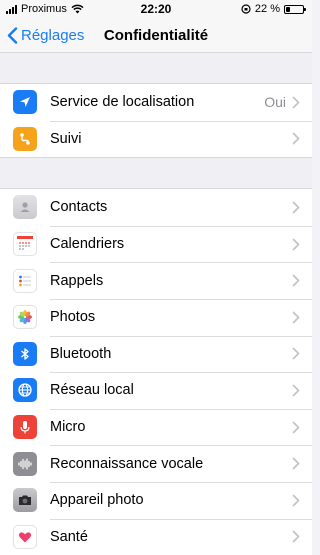 The height and width of the screenshot is (555, 320). What do you see at coordinates (122, 102) in the screenshot?
I see `row-label: Service de localisation` at bounding box center [122, 102].